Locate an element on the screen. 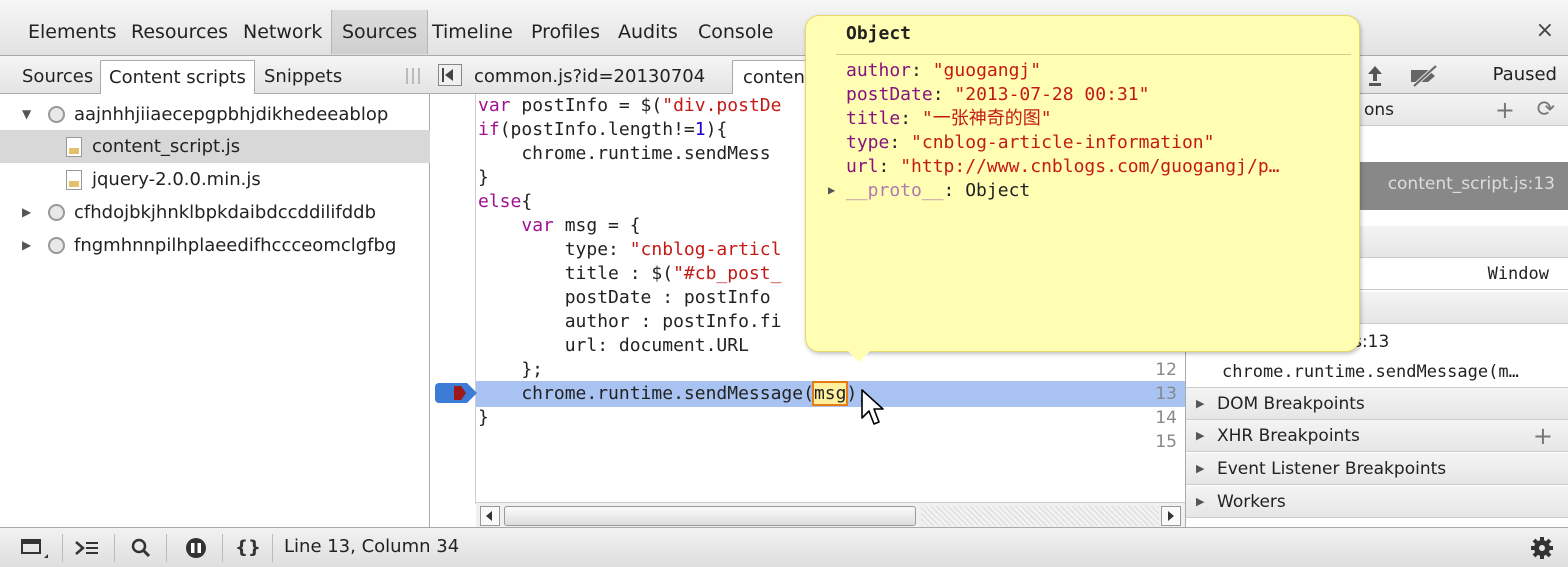 The height and width of the screenshot is (567, 1568). object-property: type: "cnblog-article-information" is located at coordinates (1030, 143).